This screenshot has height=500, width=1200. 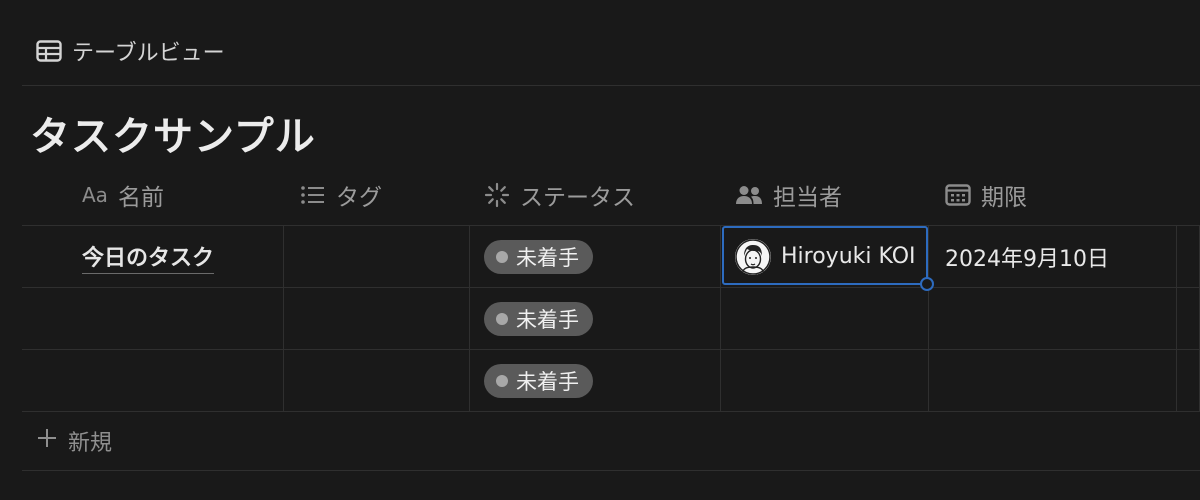 I want to click on column-header-label: 担当者, so click(x=807, y=198).